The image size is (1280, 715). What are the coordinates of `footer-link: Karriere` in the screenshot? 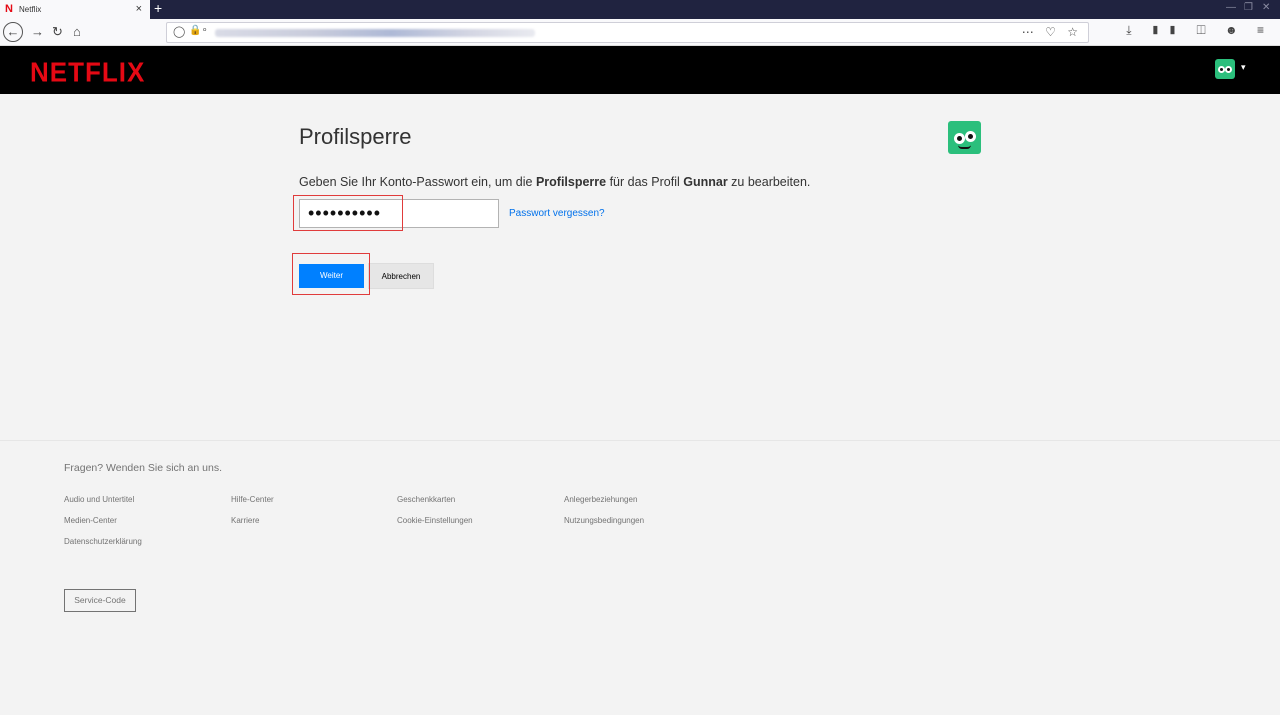 It's located at (245, 520).